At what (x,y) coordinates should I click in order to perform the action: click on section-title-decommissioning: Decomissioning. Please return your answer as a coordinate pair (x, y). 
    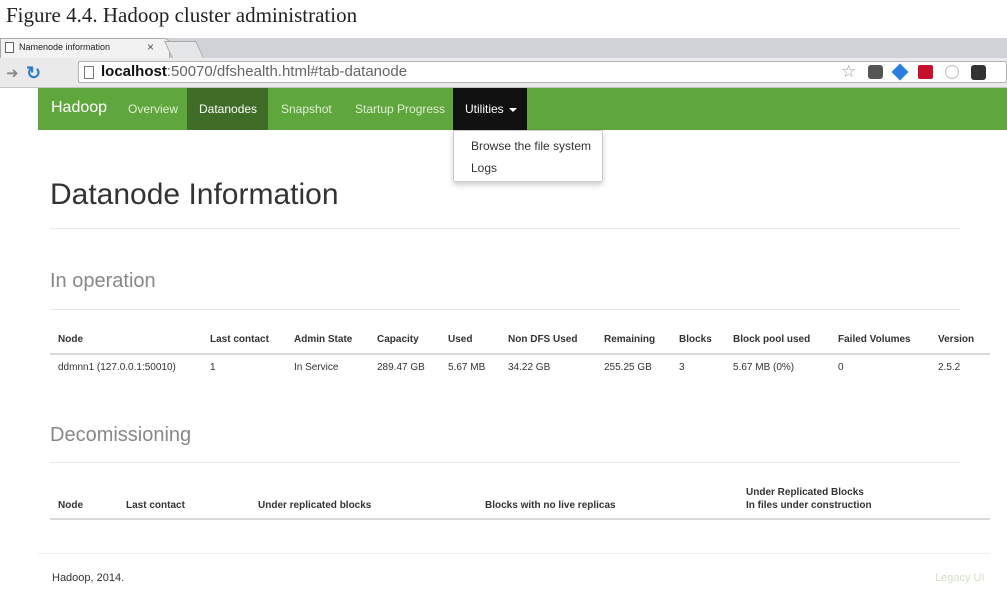
    Looking at the image, I should click on (121, 435).